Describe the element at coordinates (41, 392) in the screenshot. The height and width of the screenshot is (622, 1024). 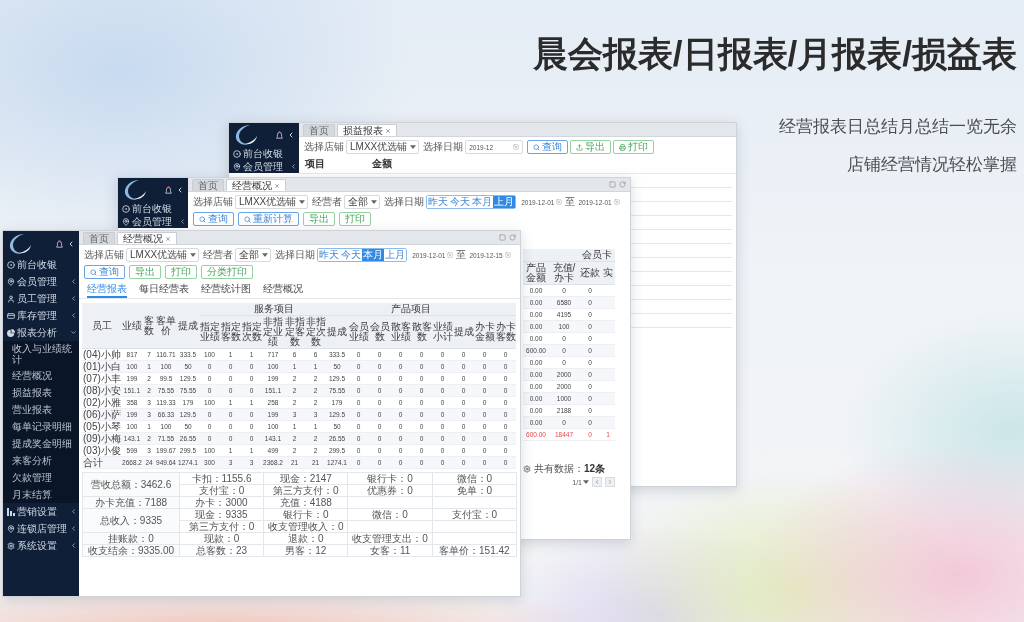
I see `submenu-item: 损益报表` at that location.